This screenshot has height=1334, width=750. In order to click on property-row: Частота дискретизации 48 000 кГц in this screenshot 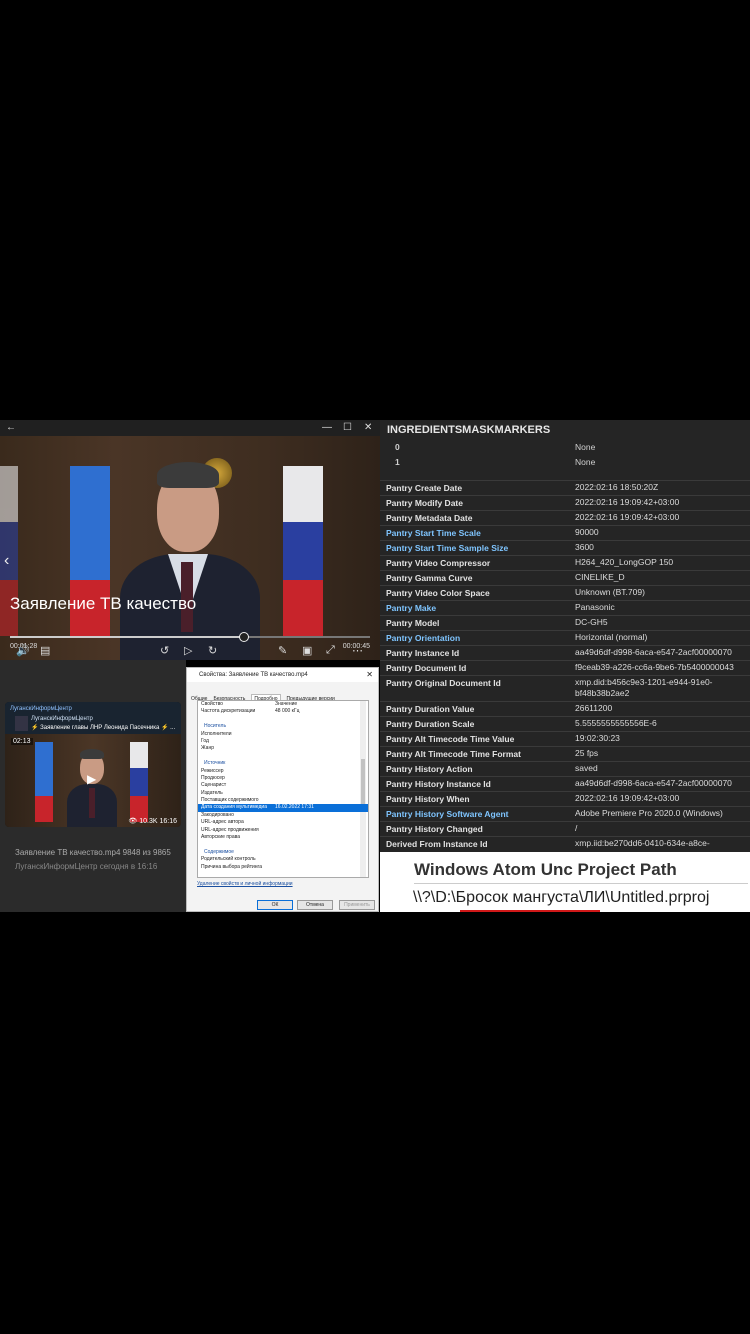, I will do `click(283, 711)`.